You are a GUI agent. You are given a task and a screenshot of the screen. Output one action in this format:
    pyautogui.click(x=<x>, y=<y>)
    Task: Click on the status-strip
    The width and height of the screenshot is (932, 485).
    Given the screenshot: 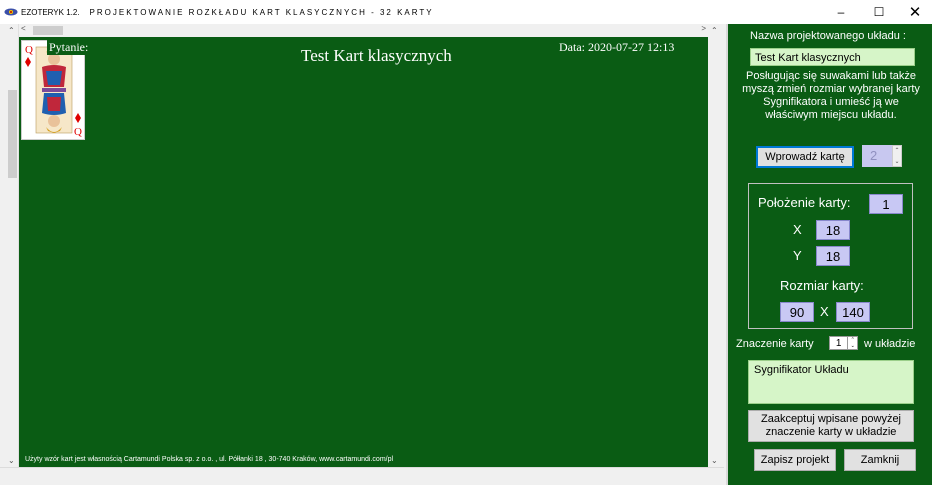 What is the action you would take?
    pyautogui.click(x=362, y=476)
    